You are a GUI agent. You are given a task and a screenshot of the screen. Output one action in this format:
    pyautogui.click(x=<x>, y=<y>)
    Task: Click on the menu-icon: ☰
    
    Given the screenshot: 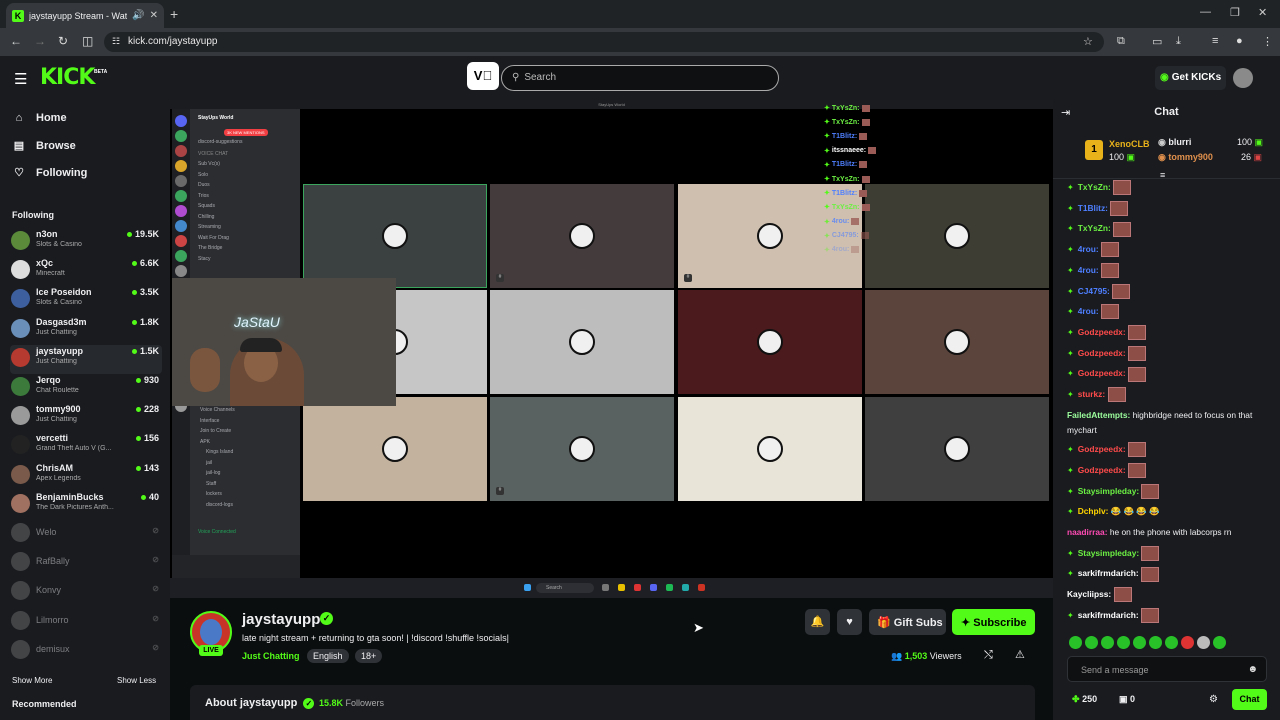 What is the action you would take?
    pyautogui.click(x=20, y=79)
    